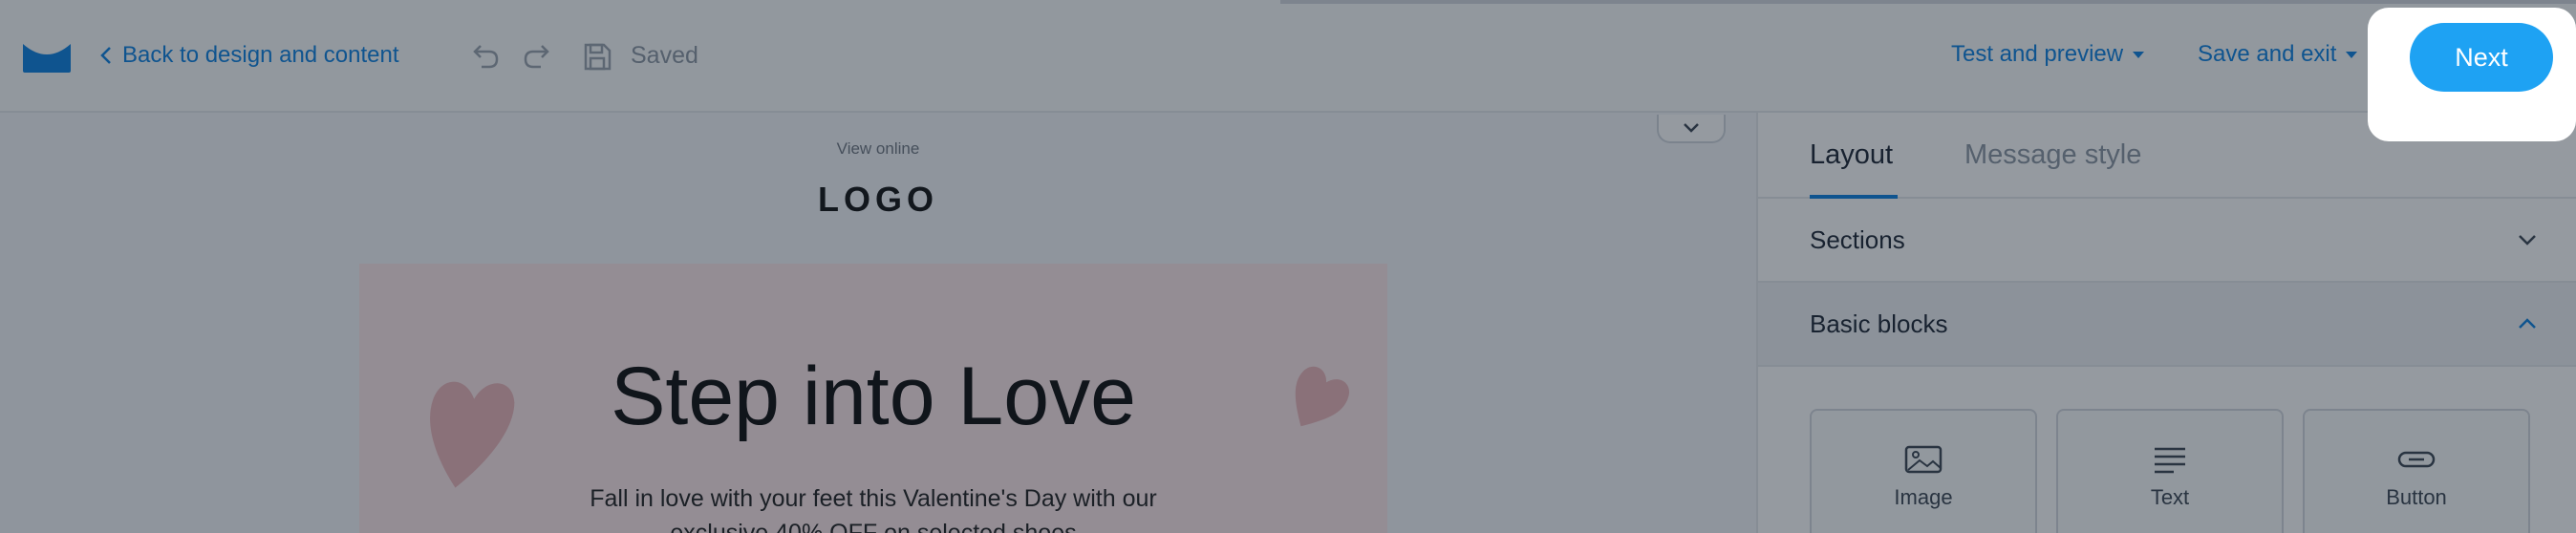  I want to click on next-button: Next, so click(2481, 57).